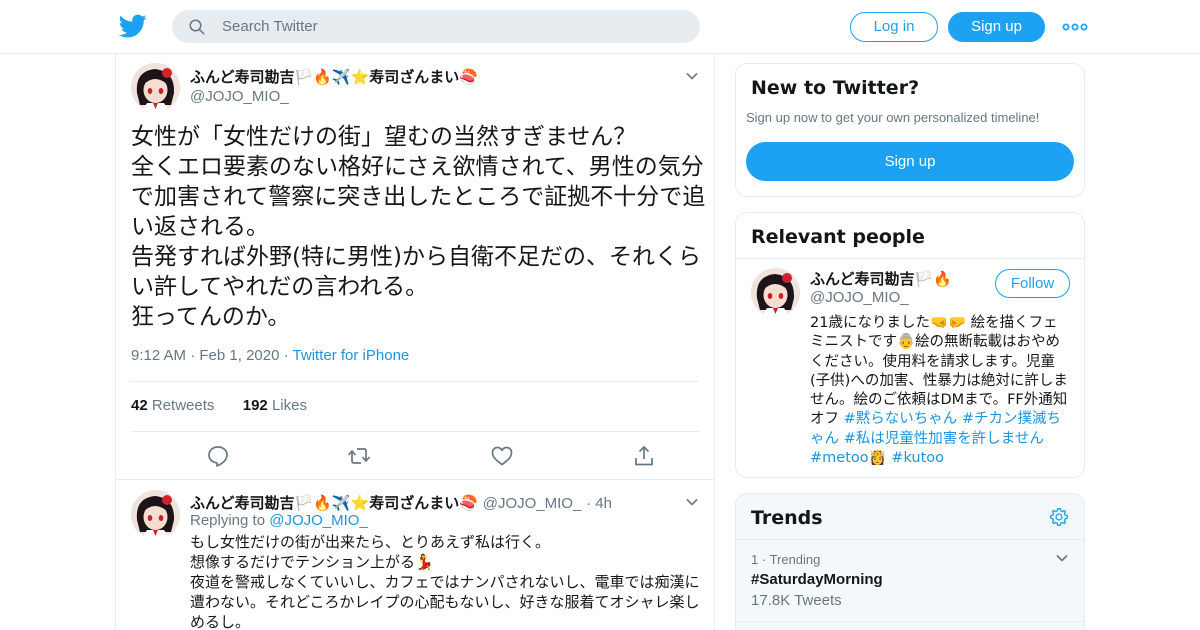 This screenshot has width=1200, height=630. What do you see at coordinates (944, 439) in the screenshot?
I see `bio-hashtag: #私は児童性加害を許しません` at bounding box center [944, 439].